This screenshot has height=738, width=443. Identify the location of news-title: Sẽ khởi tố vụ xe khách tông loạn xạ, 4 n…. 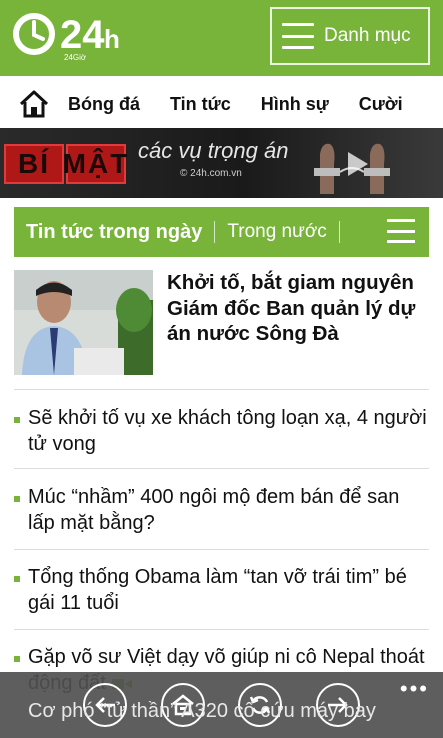
(228, 431).